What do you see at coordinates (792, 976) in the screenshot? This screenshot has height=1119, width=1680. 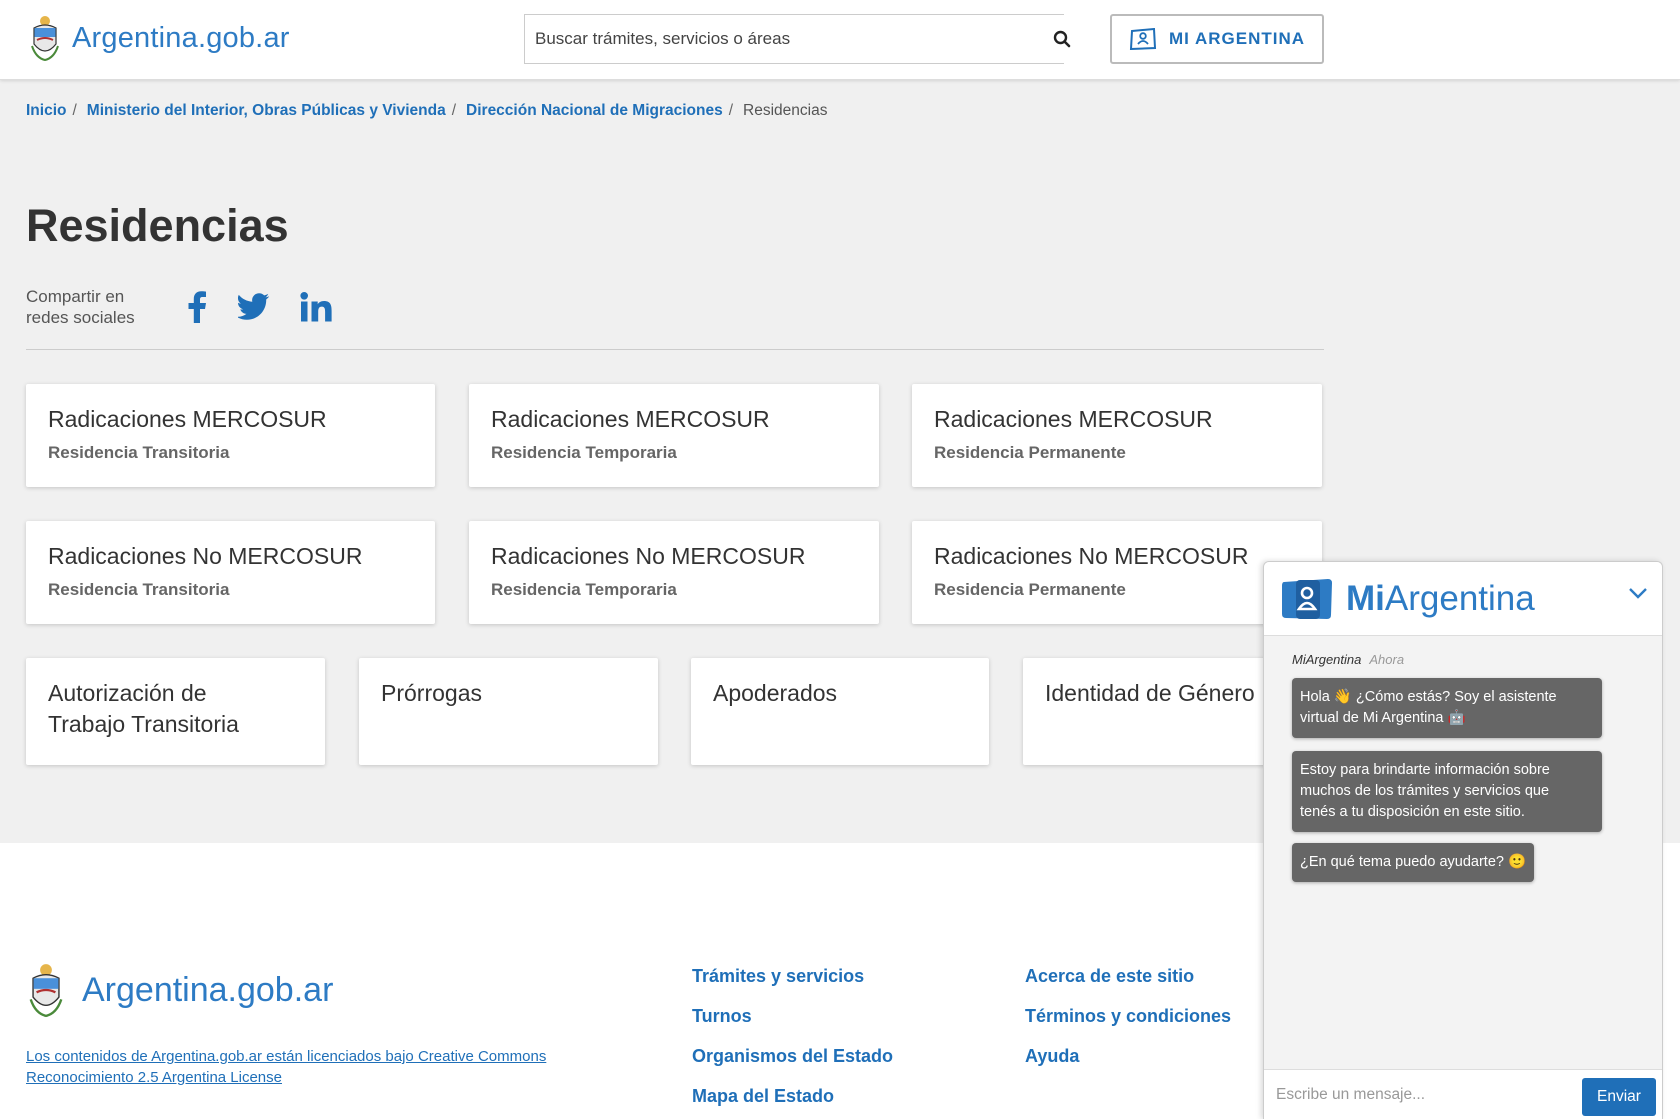 I see `footer-link-tramites: Trámites y servicios` at bounding box center [792, 976].